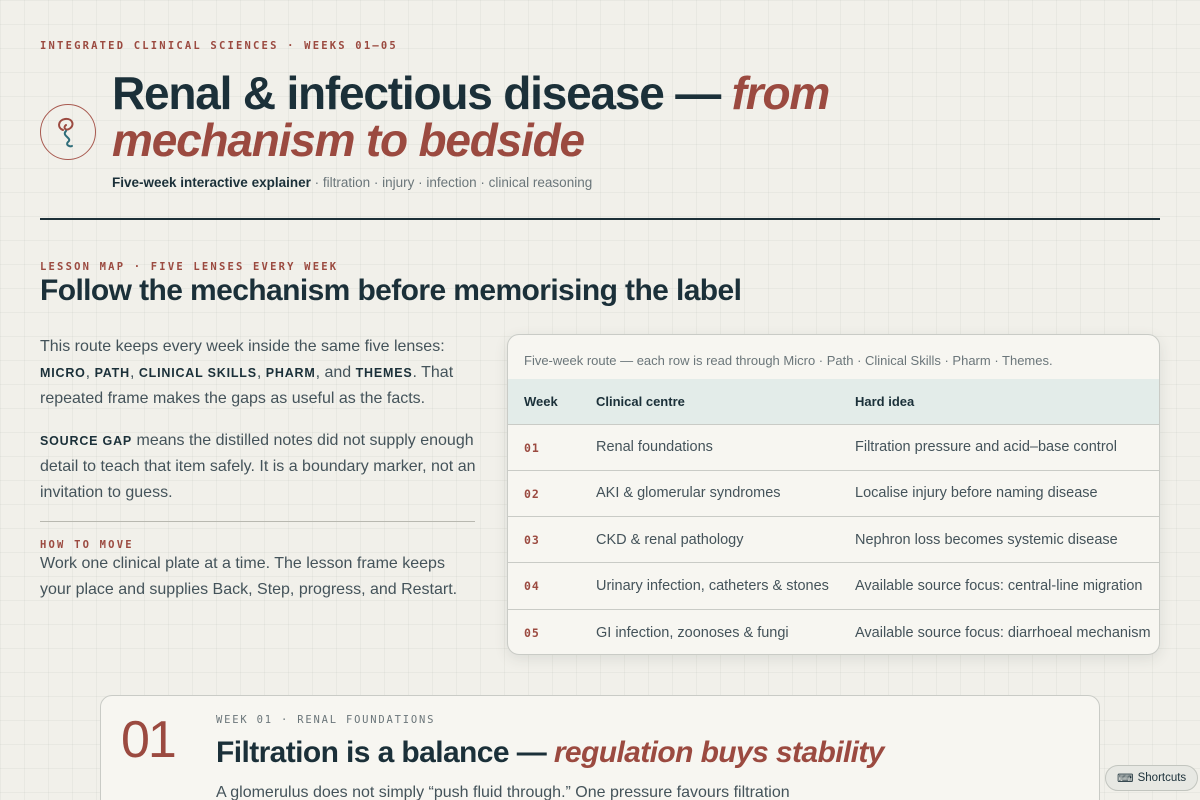  I want to click on course-logo, so click(68, 132).